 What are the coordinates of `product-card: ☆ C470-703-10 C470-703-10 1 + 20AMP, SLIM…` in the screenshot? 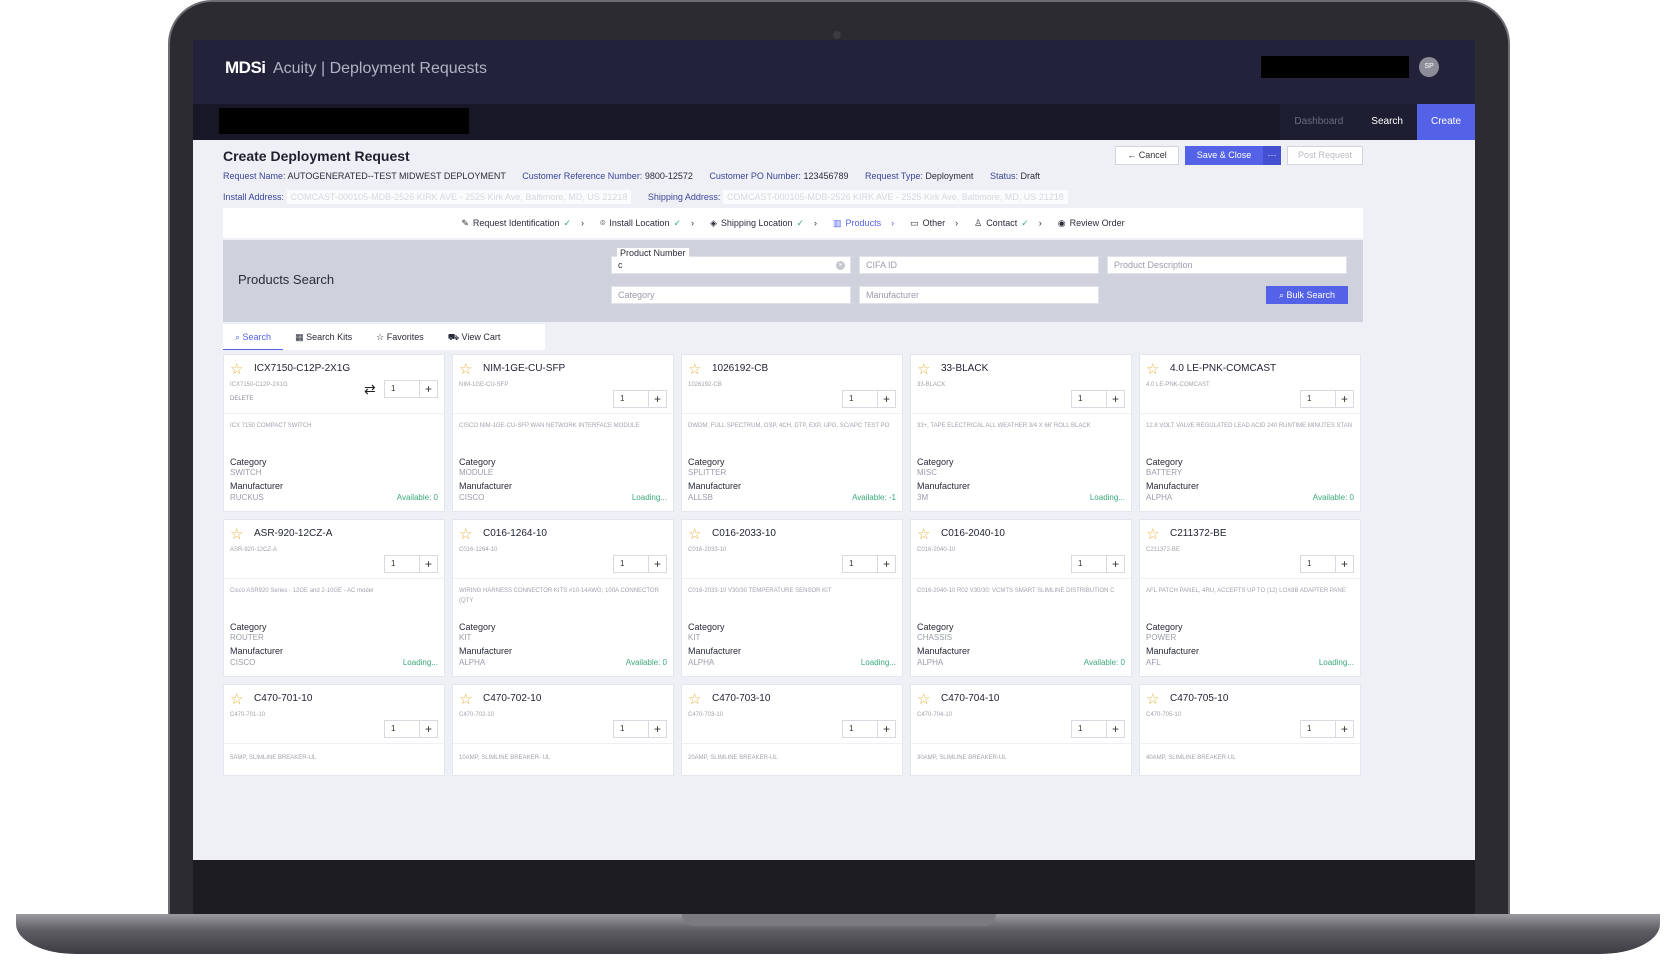 It's located at (792, 730).